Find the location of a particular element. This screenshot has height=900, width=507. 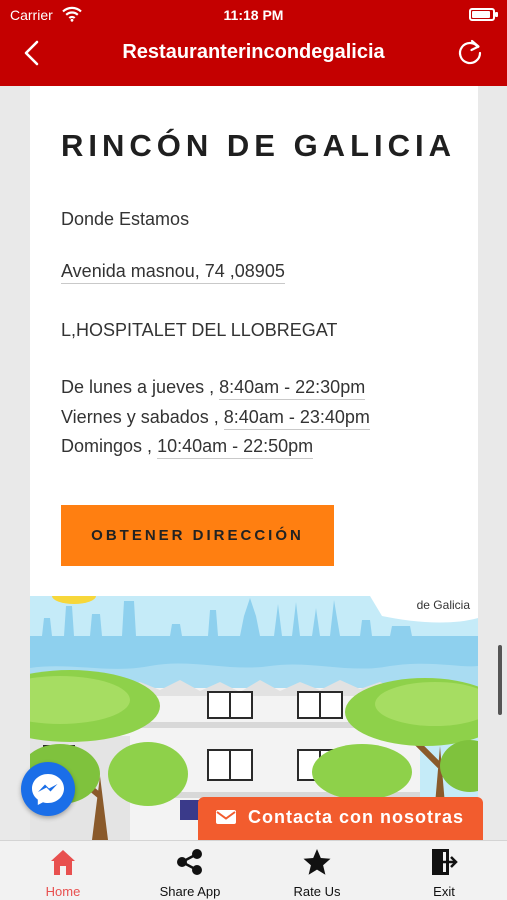

city-text: L,HOSPITALET DEL LLOBREGAT is located at coordinates (199, 330).